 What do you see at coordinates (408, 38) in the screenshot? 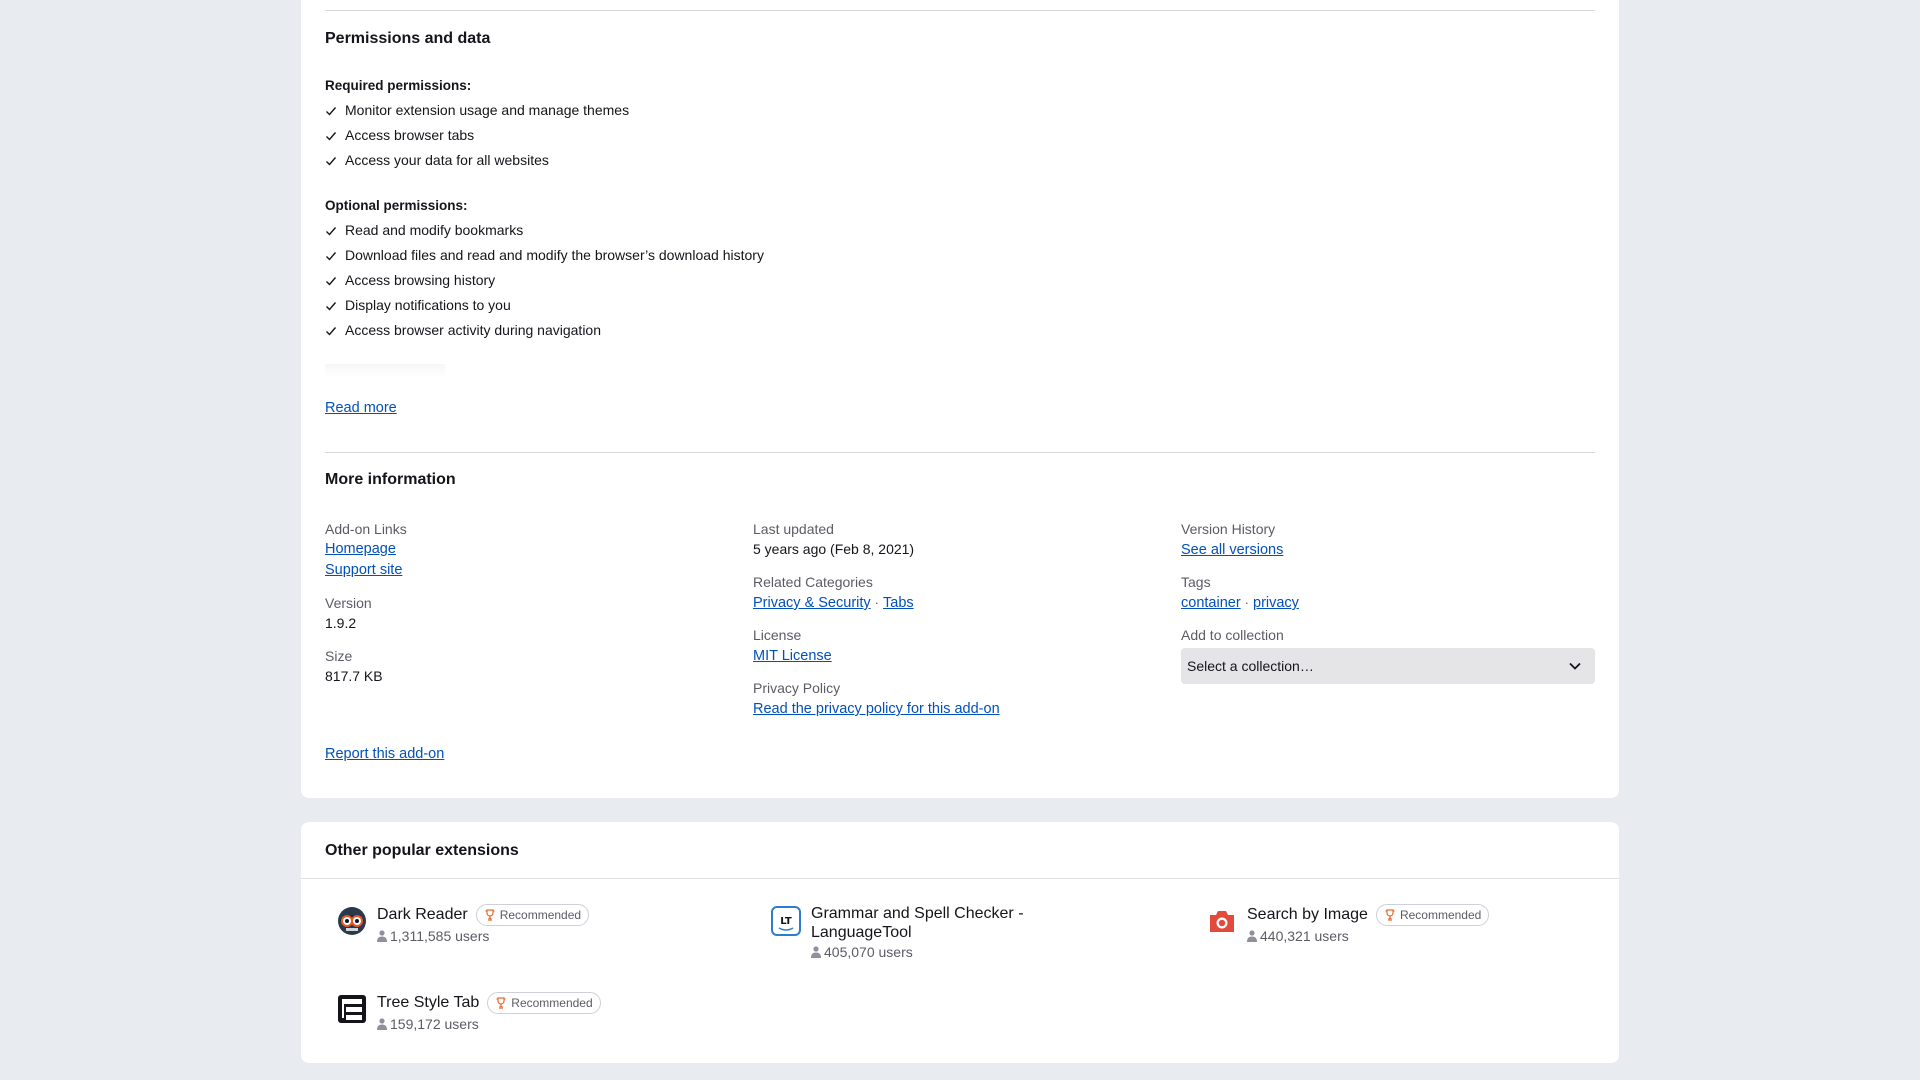
I see `permissions-title: Permissions and data` at bounding box center [408, 38].